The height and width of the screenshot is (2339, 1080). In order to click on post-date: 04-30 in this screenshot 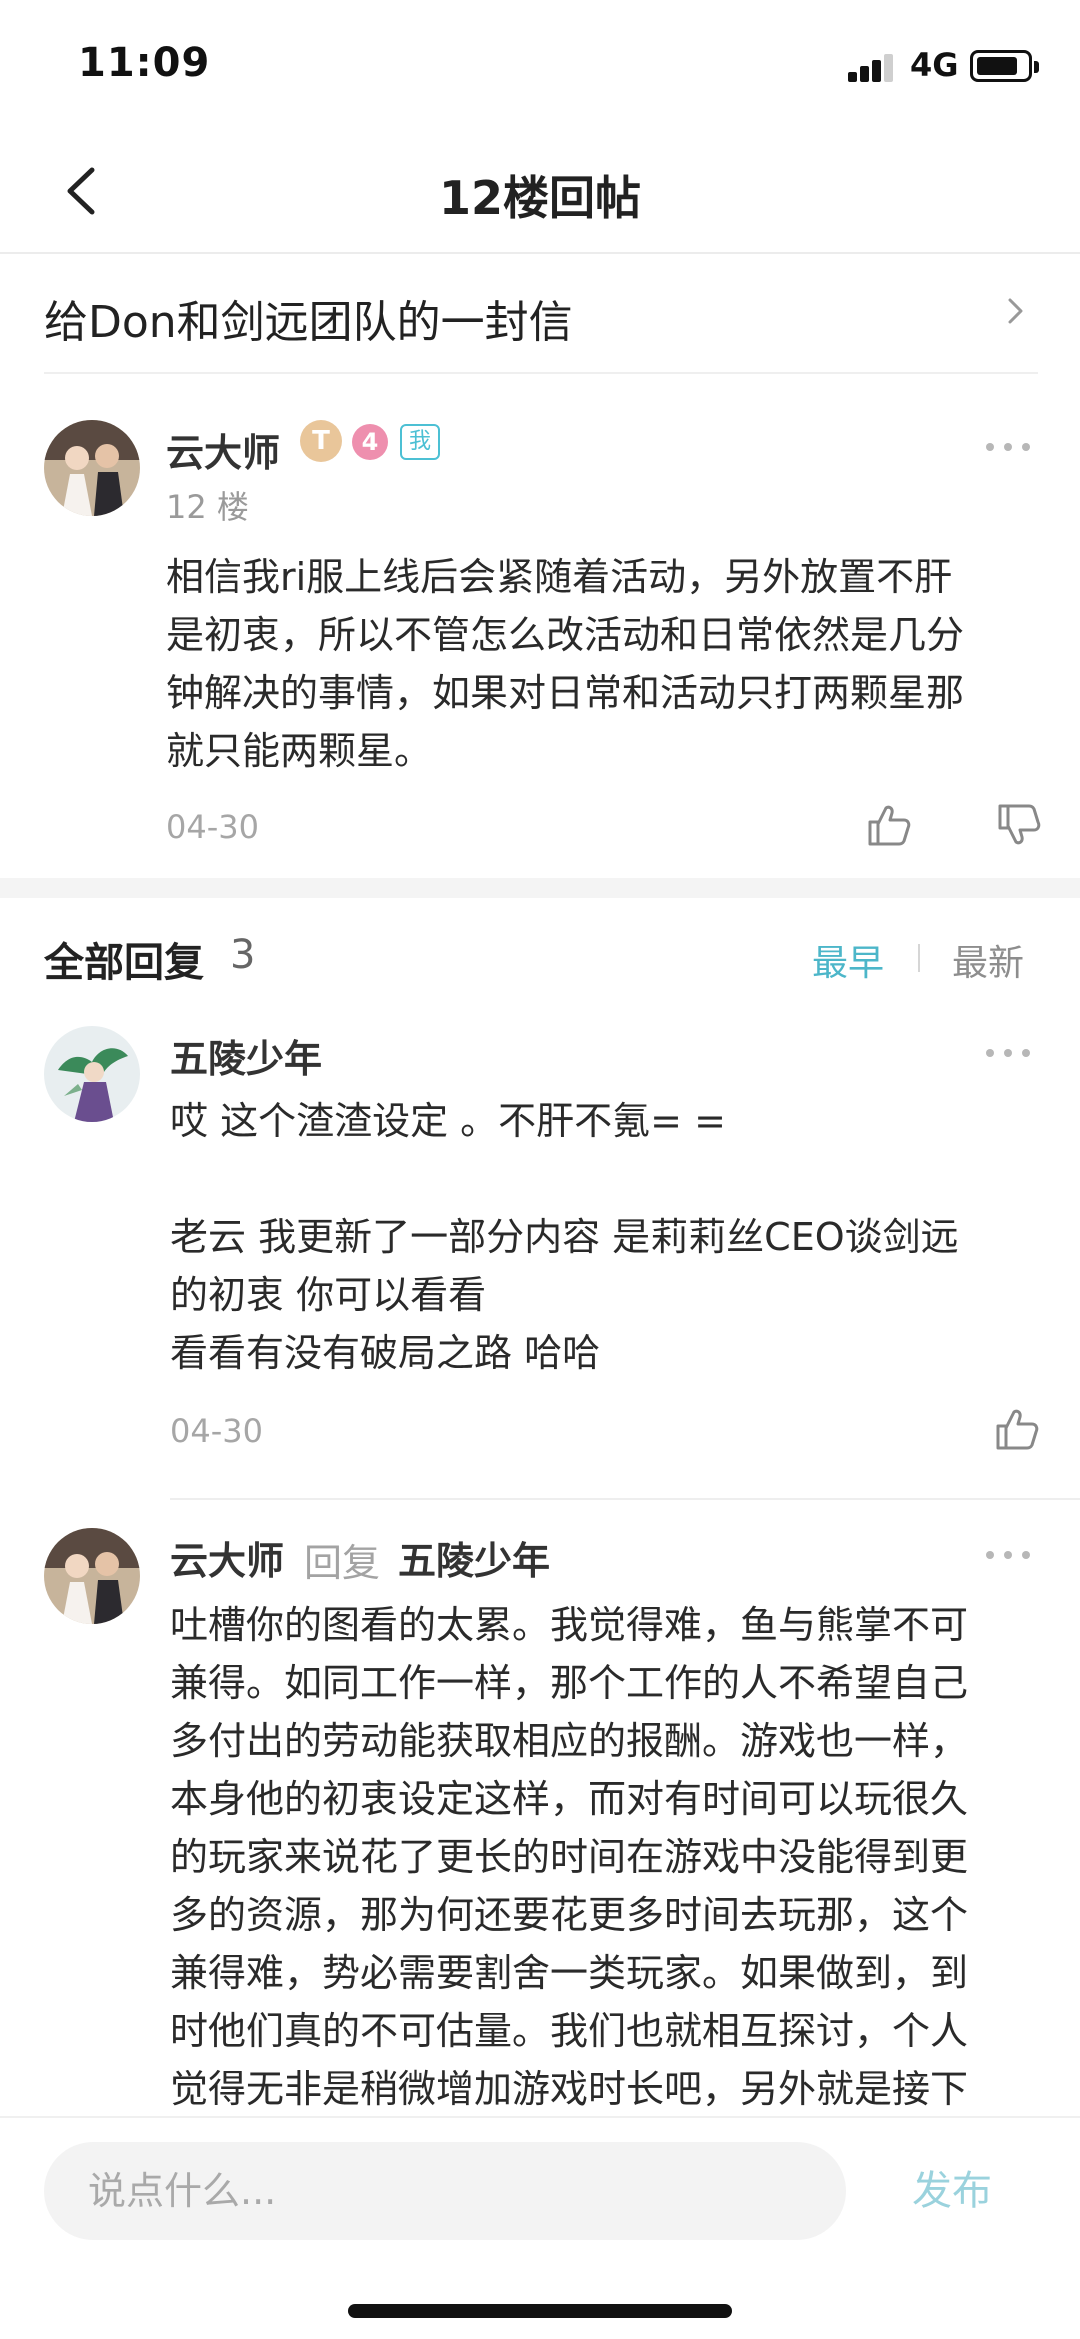, I will do `click(212, 827)`.